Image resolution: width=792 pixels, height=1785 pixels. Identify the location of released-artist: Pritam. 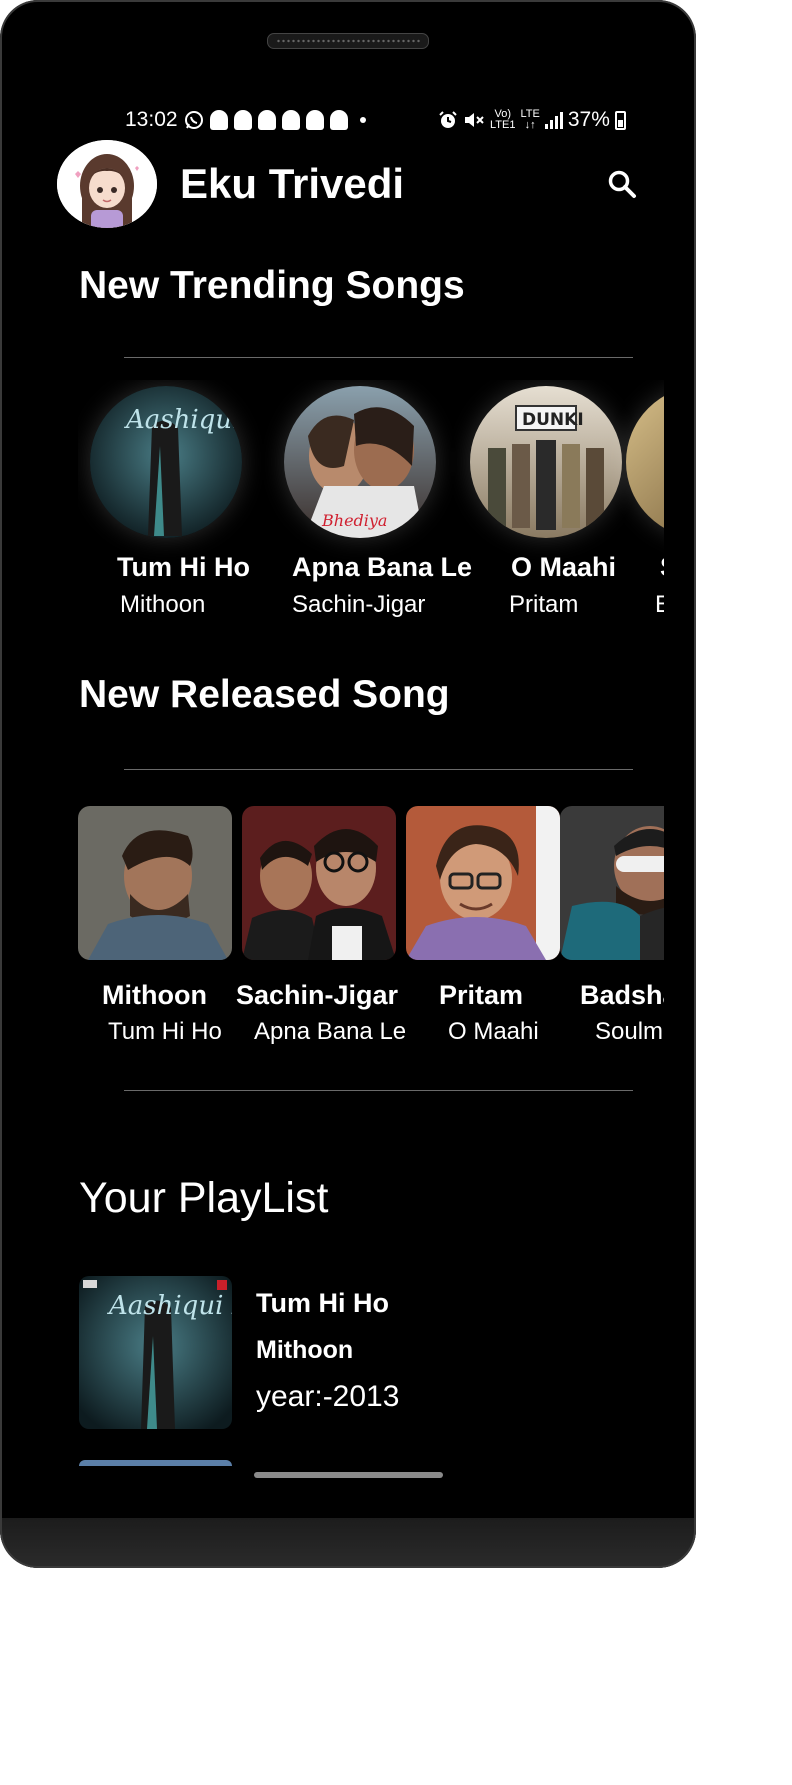
(481, 995).